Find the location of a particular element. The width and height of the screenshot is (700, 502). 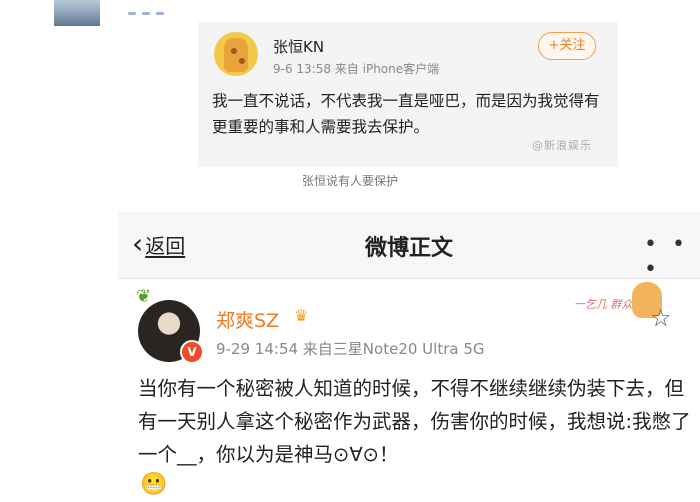

more-dots-icon: • • • is located at coordinates (672, 257).